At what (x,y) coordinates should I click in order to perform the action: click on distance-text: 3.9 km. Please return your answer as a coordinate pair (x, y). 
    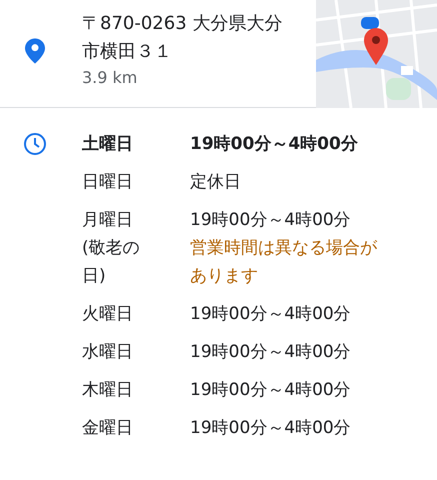
    Looking at the image, I should click on (110, 78).